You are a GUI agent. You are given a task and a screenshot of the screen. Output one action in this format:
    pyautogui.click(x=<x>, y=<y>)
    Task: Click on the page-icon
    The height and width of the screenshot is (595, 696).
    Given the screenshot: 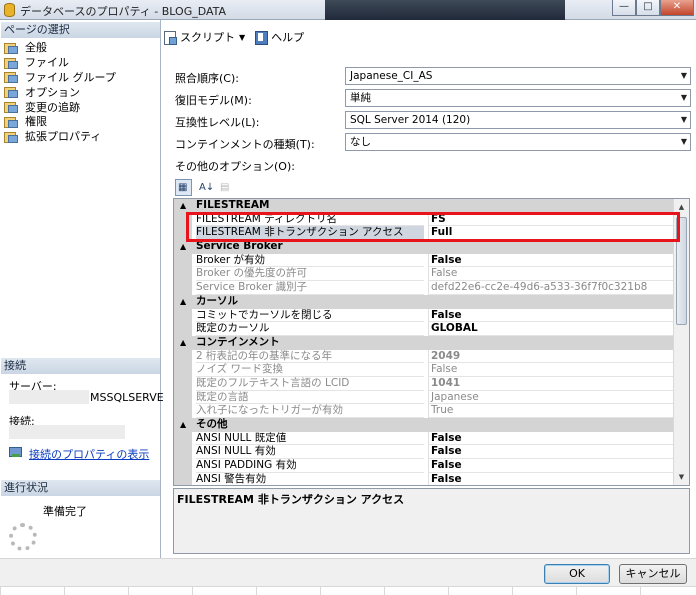 What is the action you would take?
    pyautogui.click(x=11, y=137)
    